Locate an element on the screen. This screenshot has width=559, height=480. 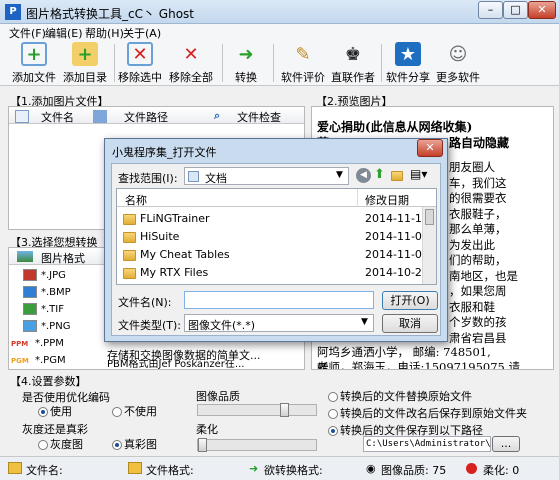
pgm-file-icon: PGM is located at coordinates (20, 361).